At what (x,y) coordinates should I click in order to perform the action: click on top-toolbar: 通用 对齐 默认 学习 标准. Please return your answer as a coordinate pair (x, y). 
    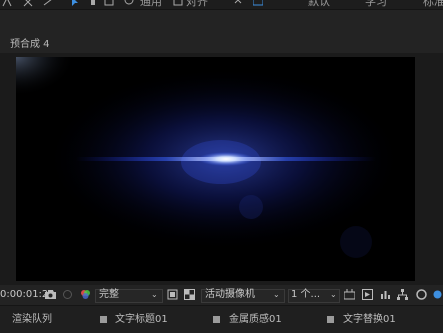
    Looking at the image, I should click on (221, 4).